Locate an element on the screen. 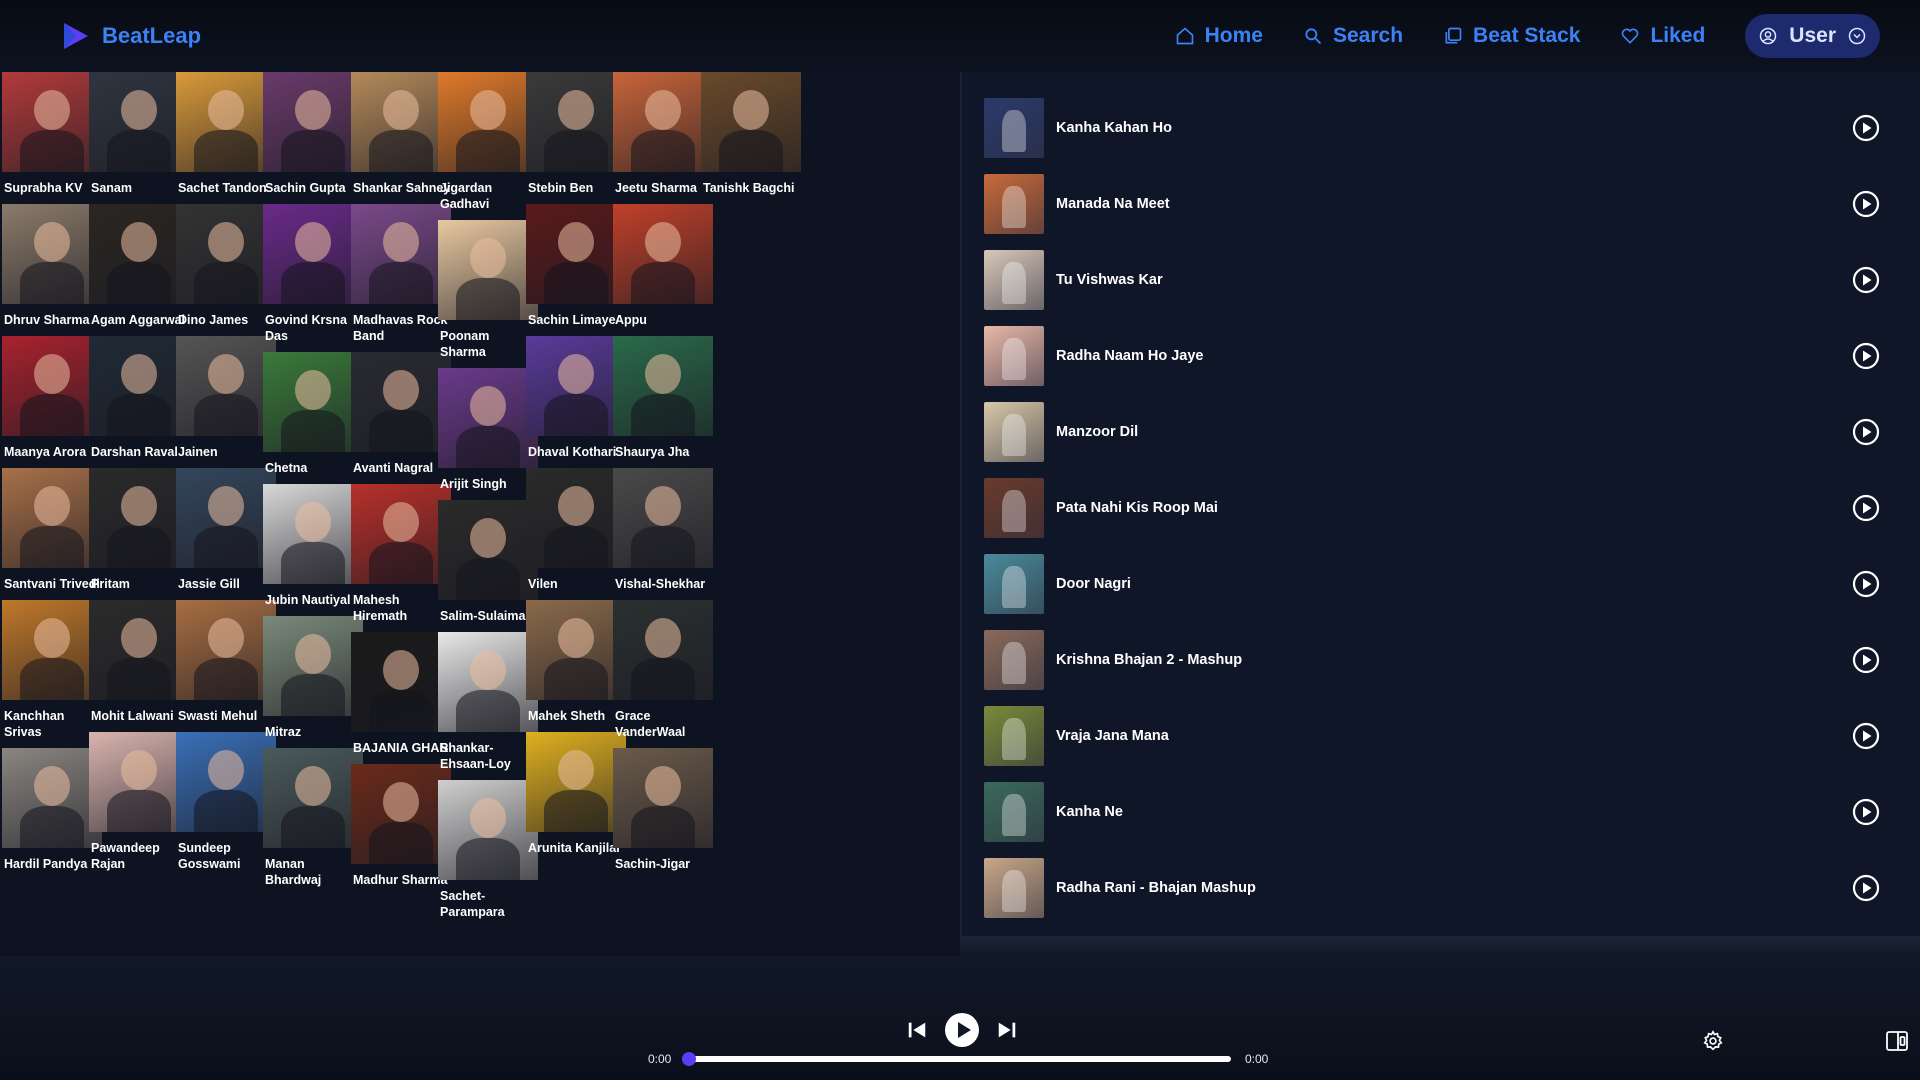  song-row: Kanha Kahan Ho is located at coordinates (1444, 128).